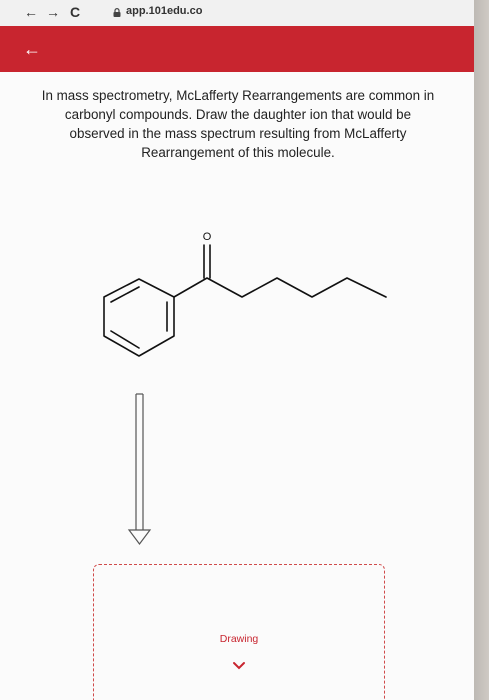 The height and width of the screenshot is (700, 489). What do you see at coordinates (239, 632) in the screenshot?
I see `drawing-area: Drawing` at bounding box center [239, 632].